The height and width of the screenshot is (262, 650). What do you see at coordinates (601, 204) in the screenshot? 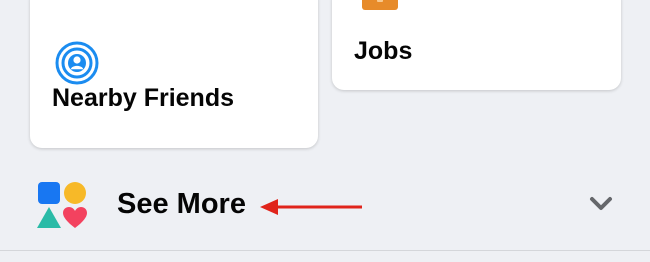
I see `chevron-down-icon` at bounding box center [601, 204].